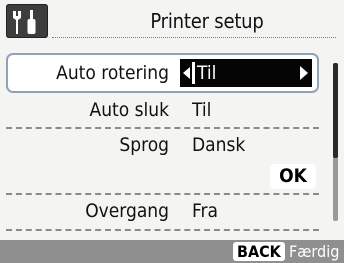 This screenshot has height=263, width=344. What do you see at coordinates (186, 73) in the screenshot?
I see `arrow-left-icon` at bounding box center [186, 73].